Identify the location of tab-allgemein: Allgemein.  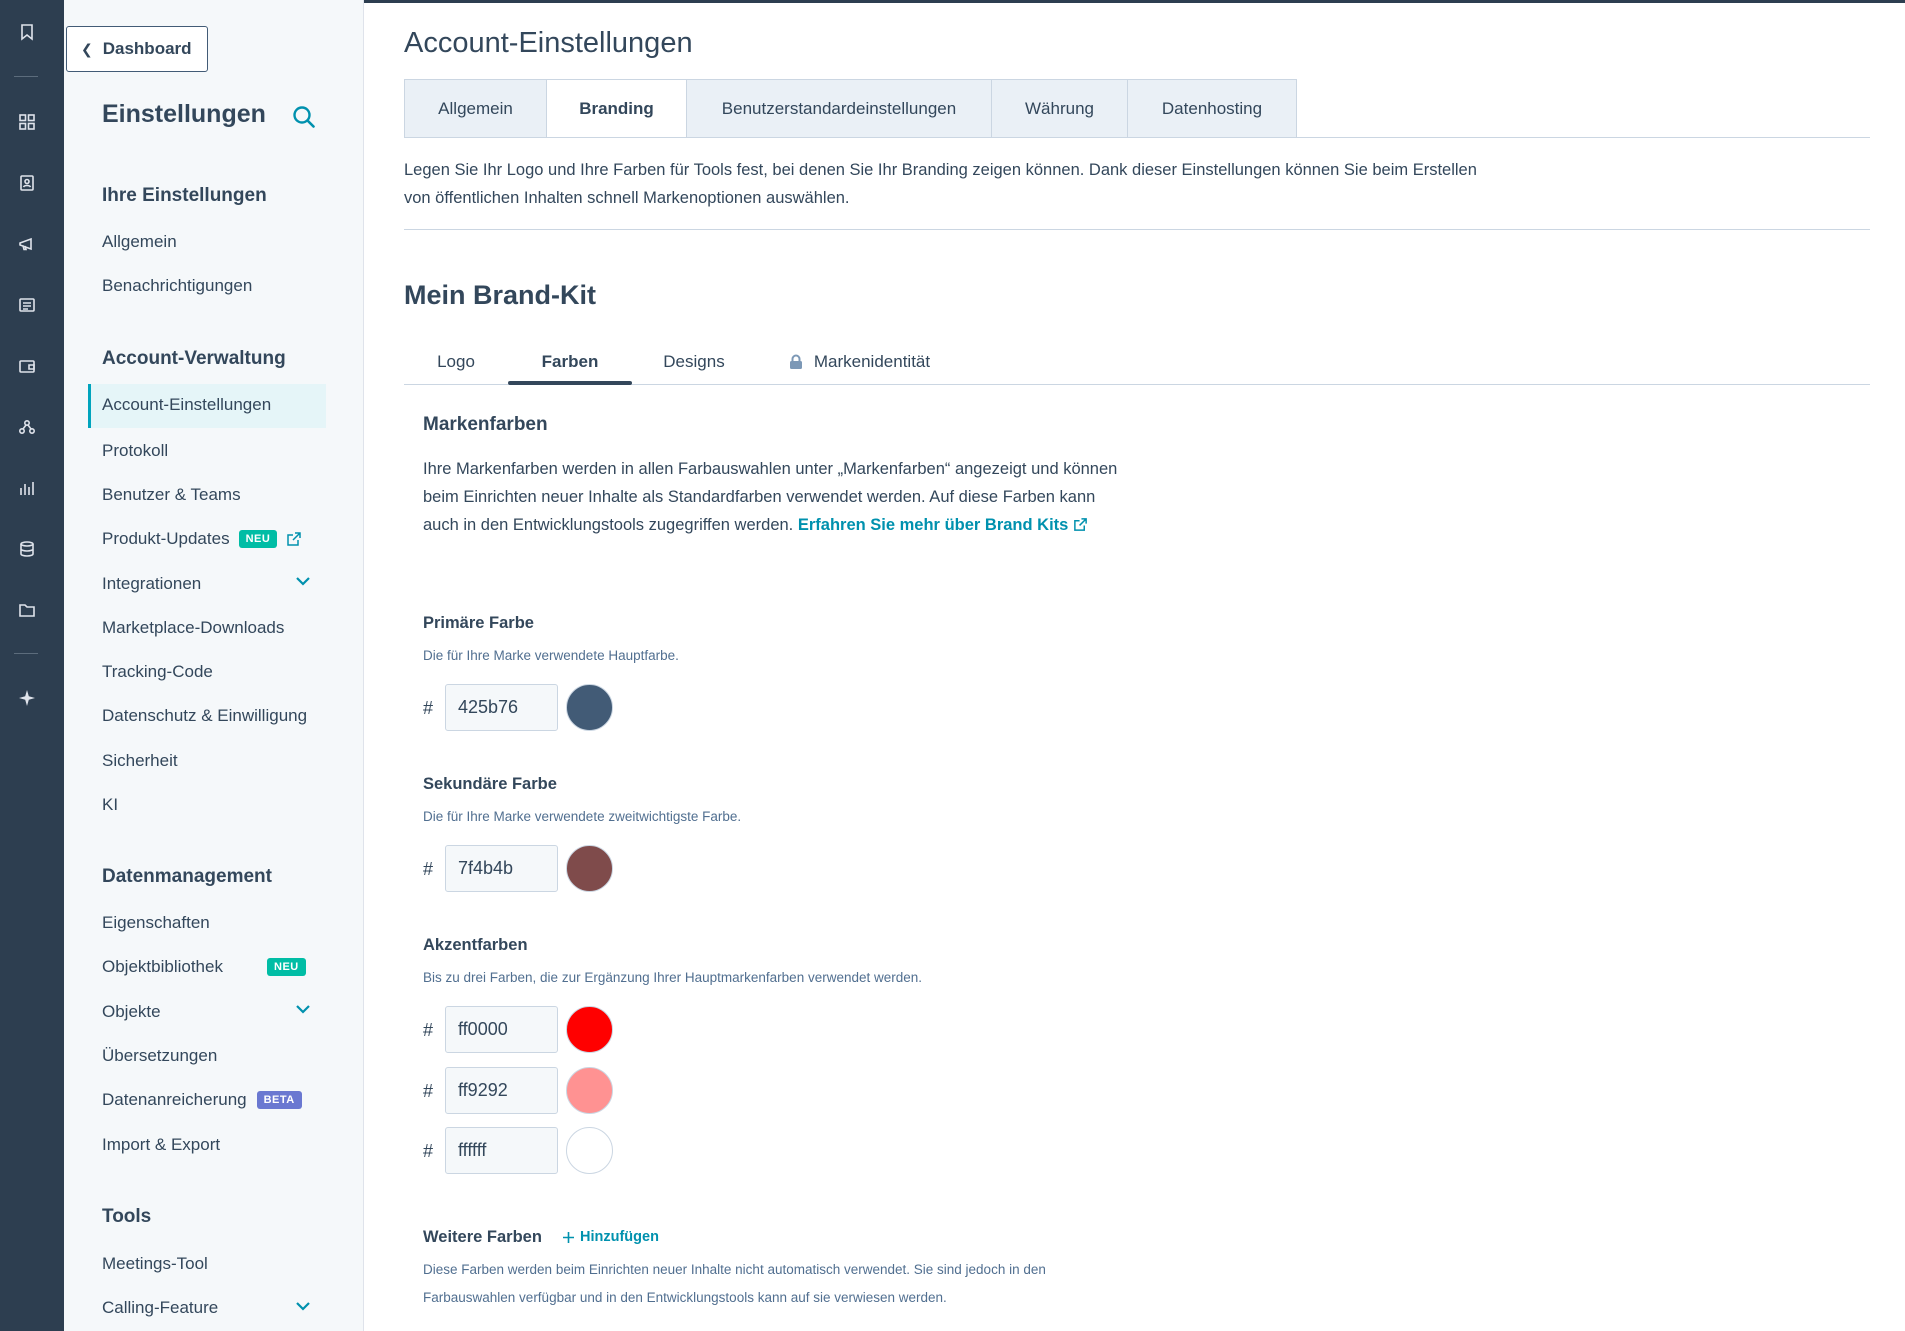
(475, 108).